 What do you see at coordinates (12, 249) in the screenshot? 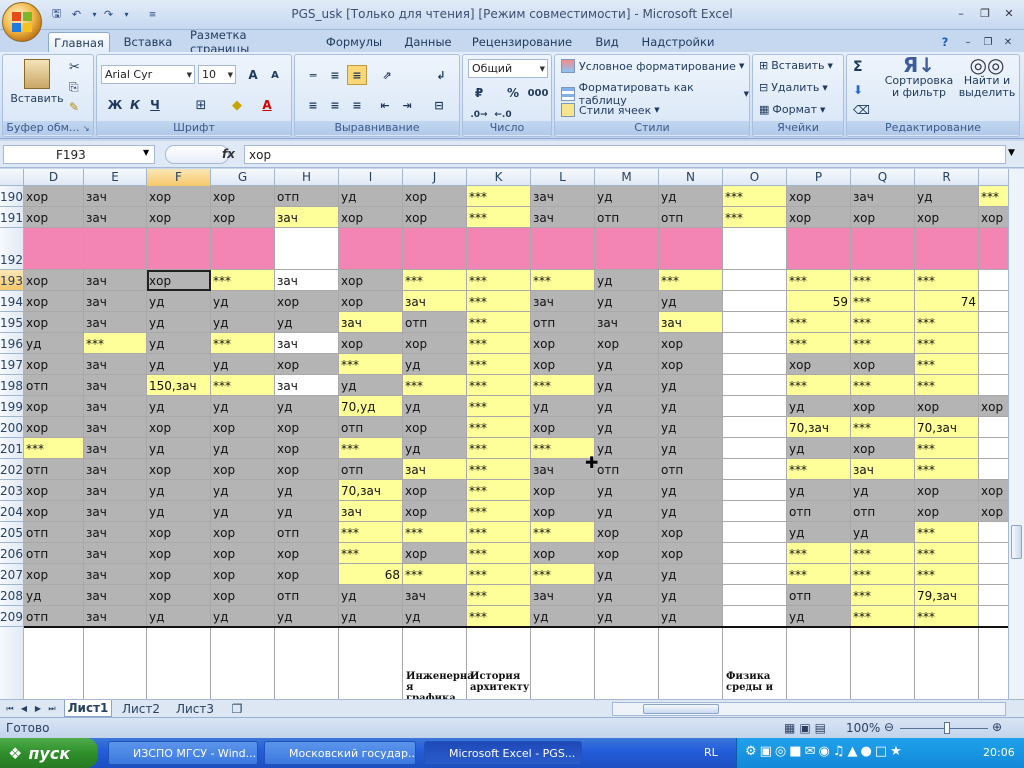
I see `row-header: 192` at bounding box center [12, 249].